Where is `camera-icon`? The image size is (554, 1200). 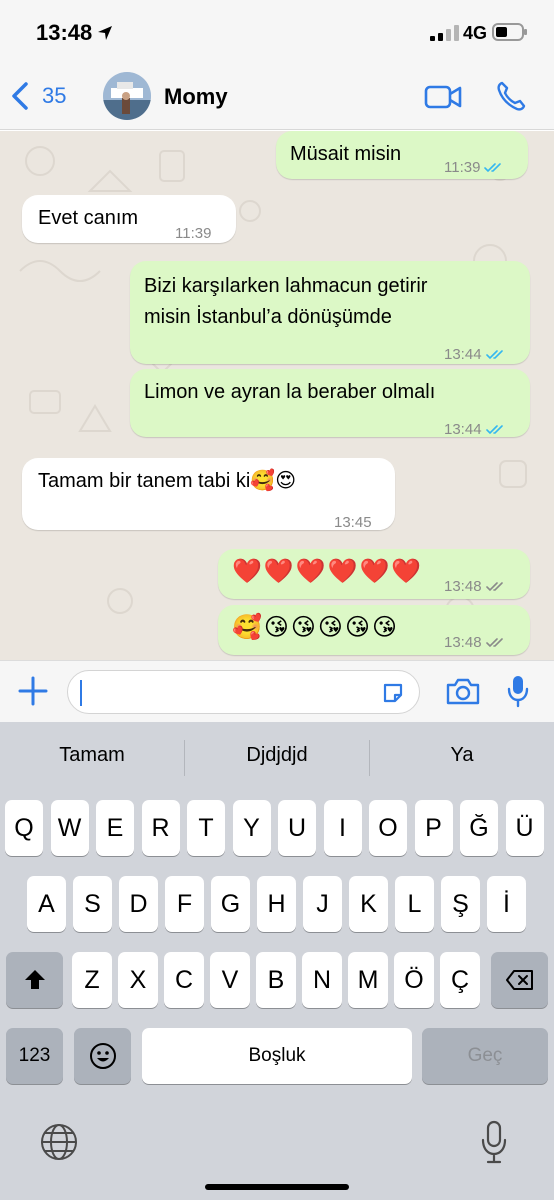 camera-icon is located at coordinates (463, 691).